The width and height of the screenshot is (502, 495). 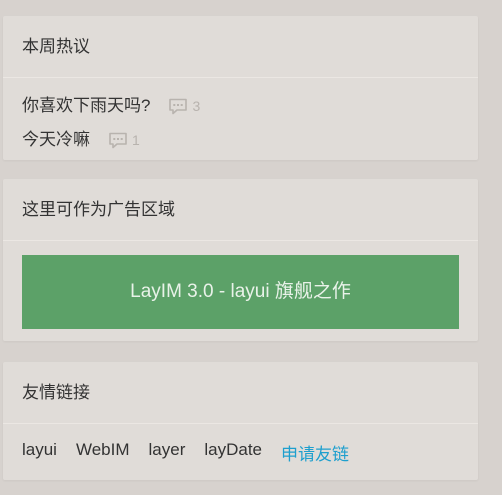 What do you see at coordinates (103, 452) in the screenshot?
I see `link-webim: WebIM` at bounding box center [103, 452].